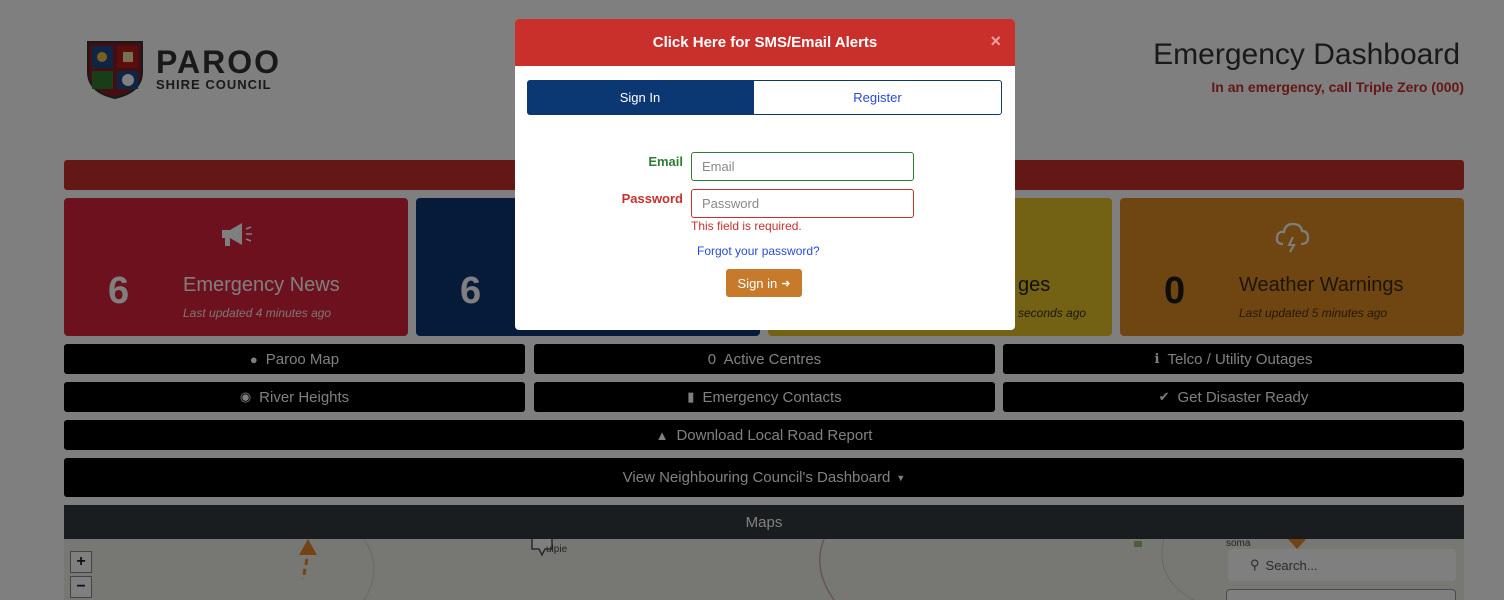  I want to click on auth-tabs: Sign In Register, so click(764, 97).